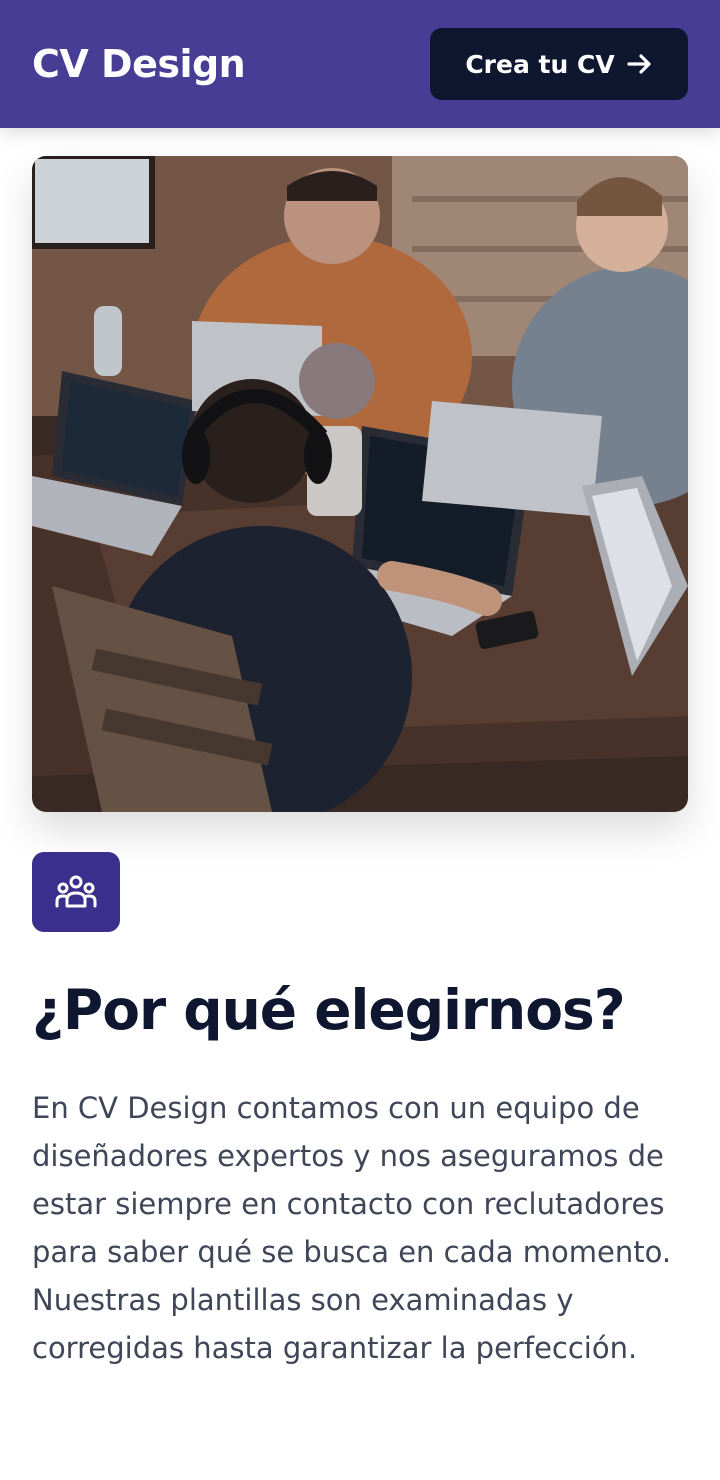 The width and height of the screenshot is (720, 1480). I want to click on create-cv-button-label: Crea tu CV, so click(540, 64).